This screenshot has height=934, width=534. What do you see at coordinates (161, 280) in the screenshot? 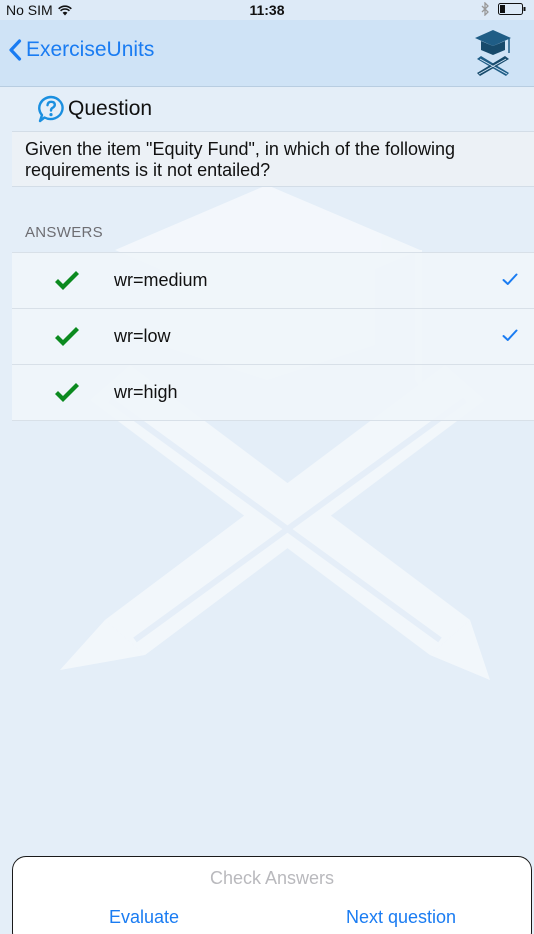
I see `answer-label: wr=medium` at bounding box center [161, 280].